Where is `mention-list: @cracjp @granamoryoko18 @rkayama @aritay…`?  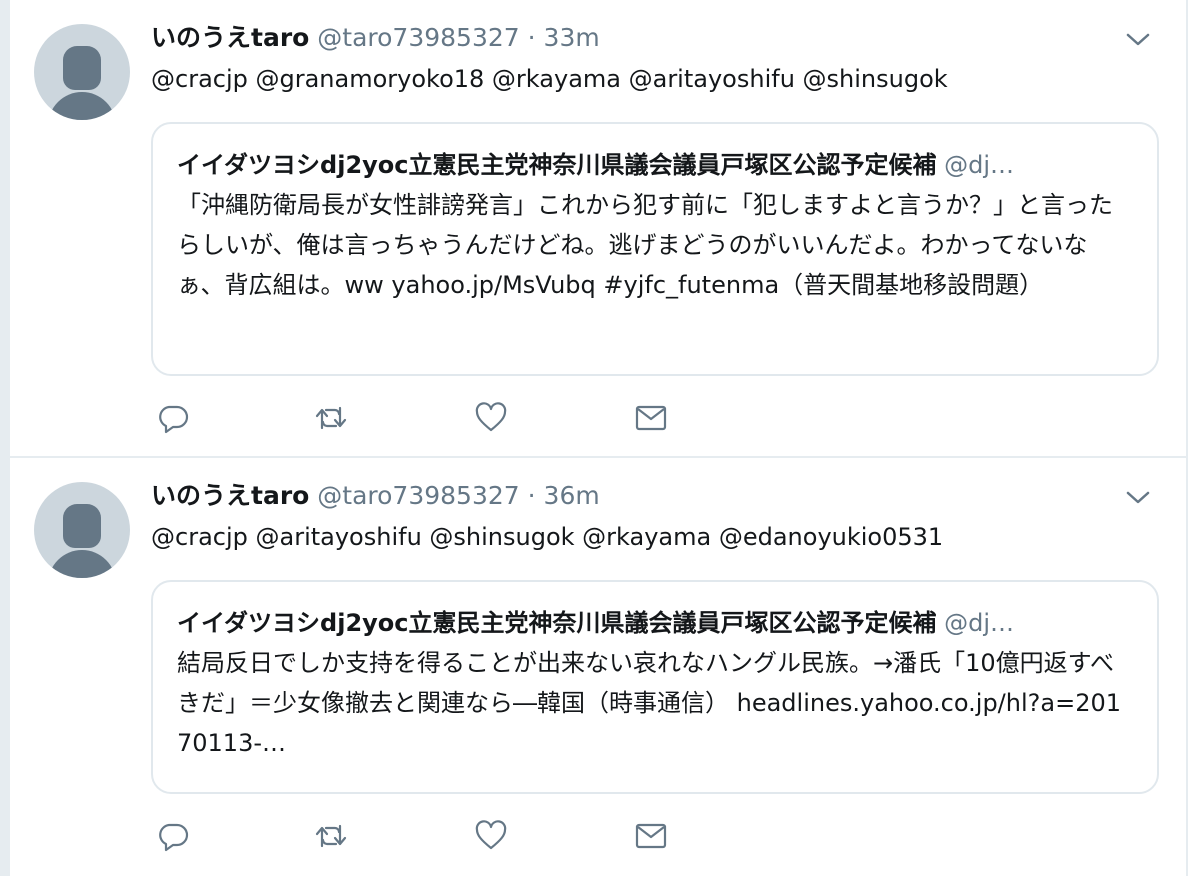 mention-list: @cracjp @granamoryoko18 @rkayama @aritay… is located at coordinates (549, 79).